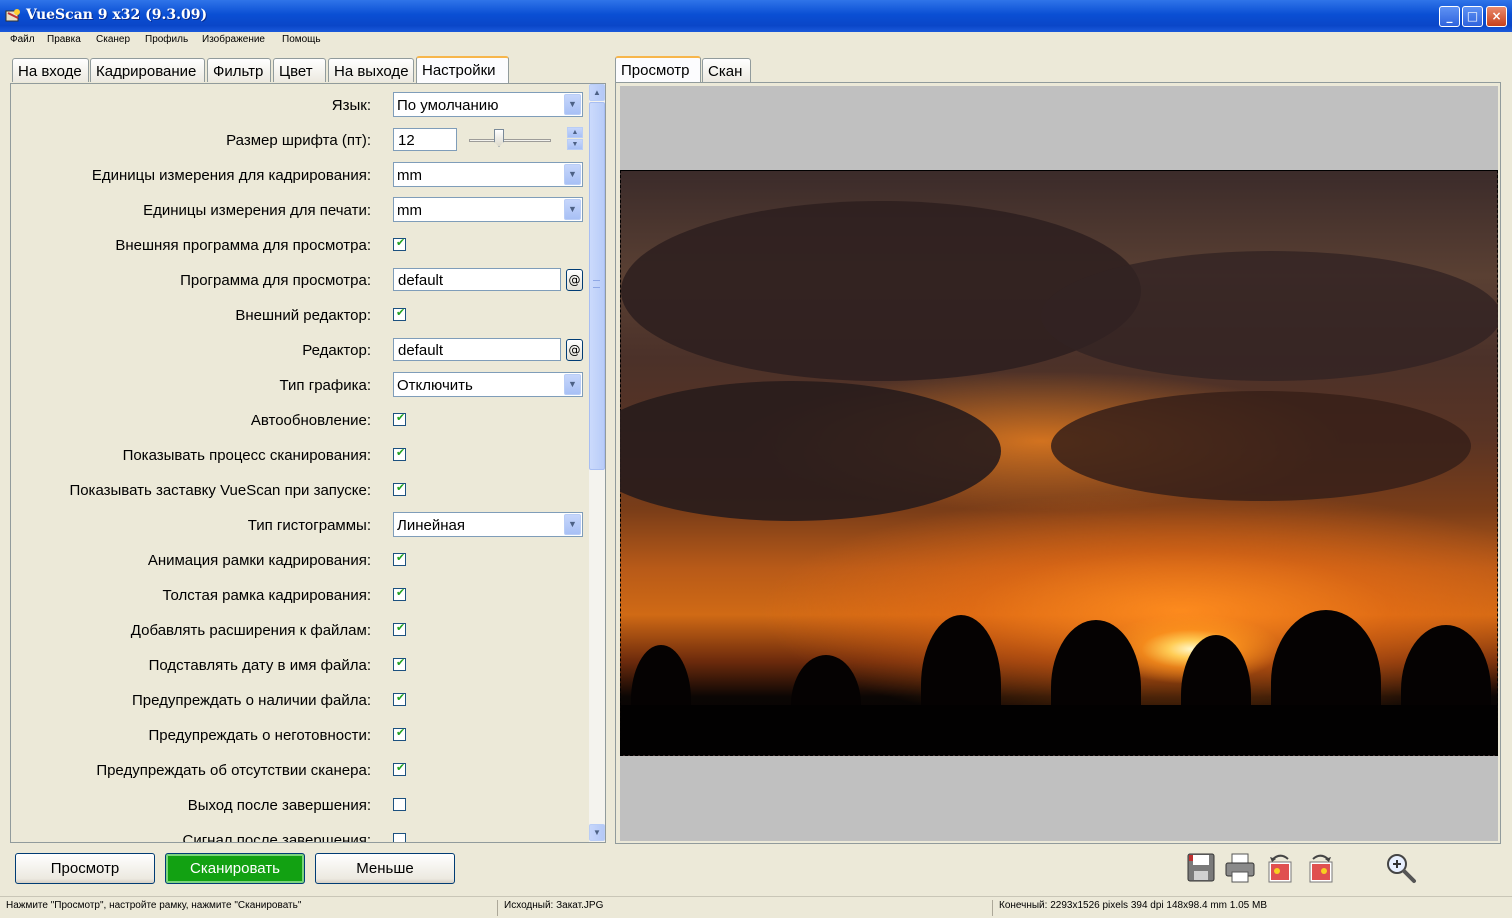 The height and width of the screenshot is (918, 1512). What do you see at coordinates (425, 139) in the screenshot?
I see `font-size-input: 12` at bounding box center [425, 139].